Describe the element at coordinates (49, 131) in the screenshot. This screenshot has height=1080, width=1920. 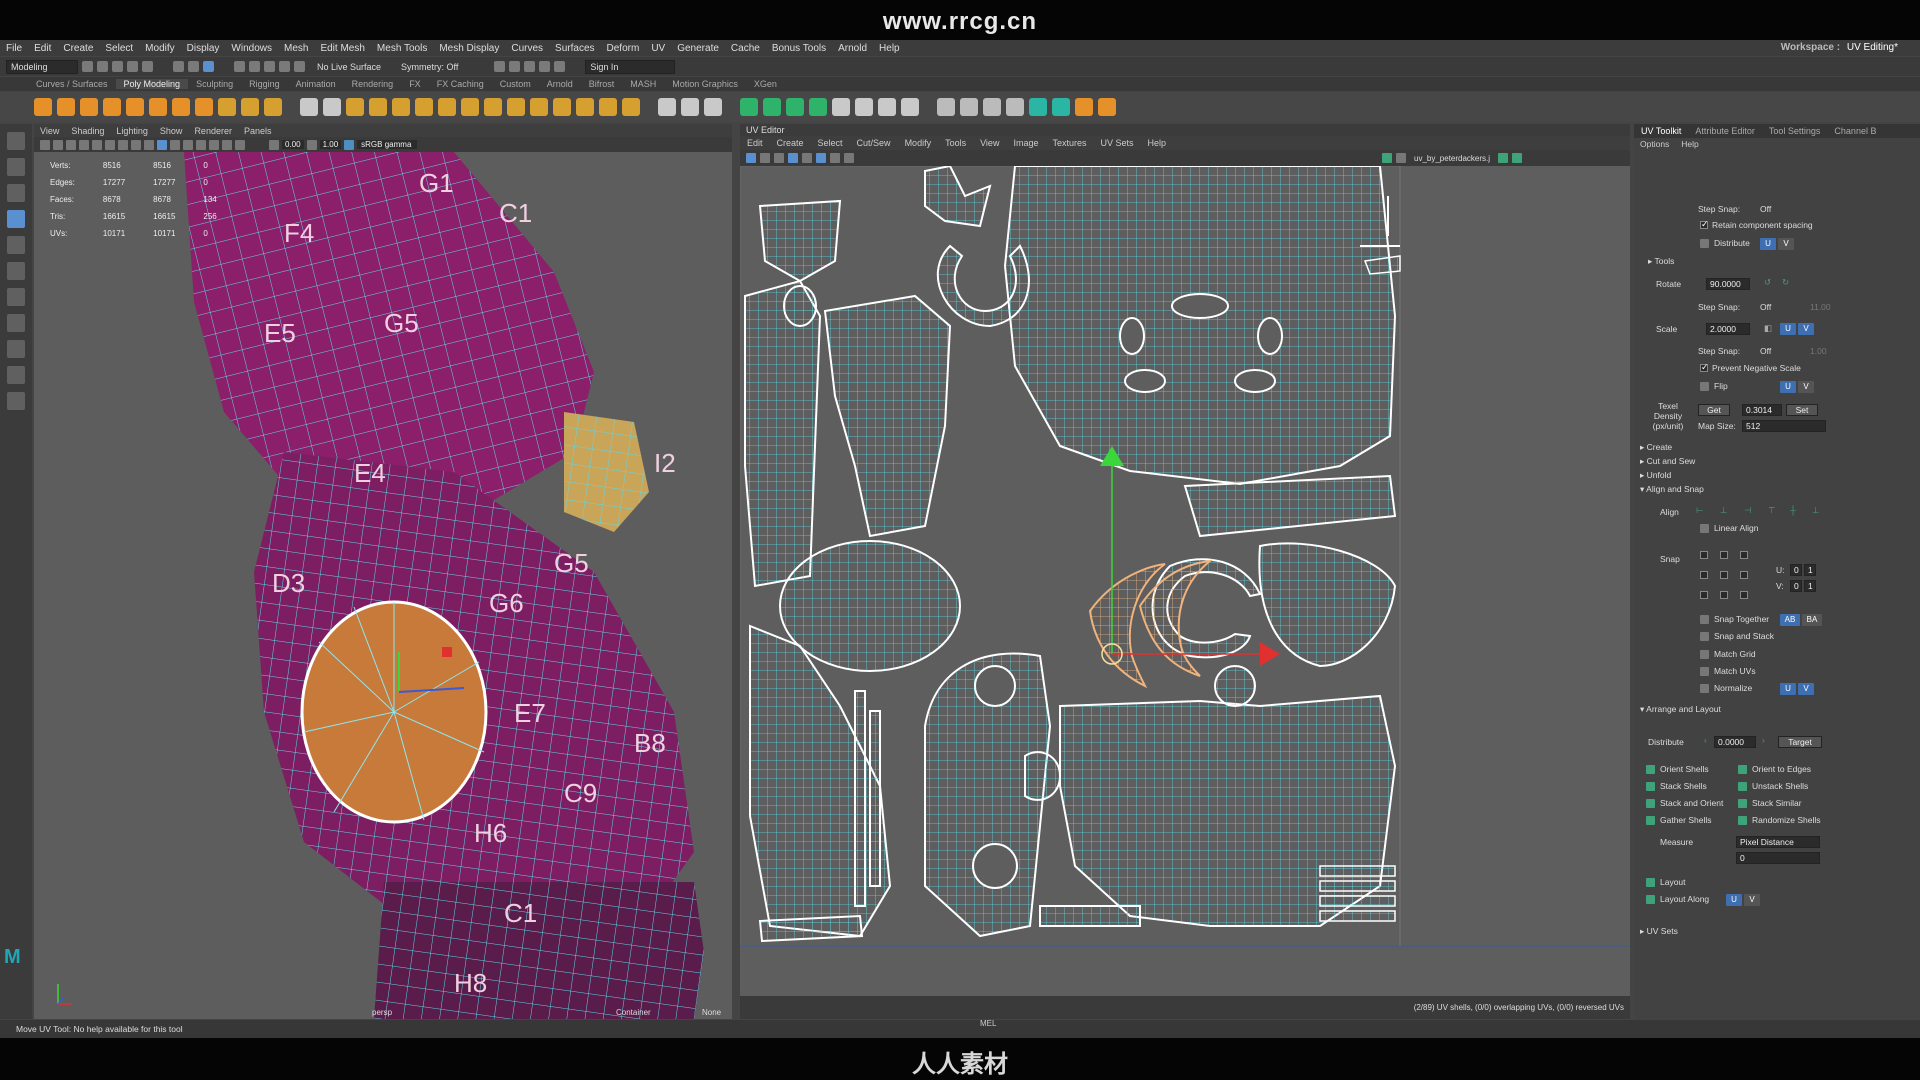
I see `viewport-menu-item: View` at that location.